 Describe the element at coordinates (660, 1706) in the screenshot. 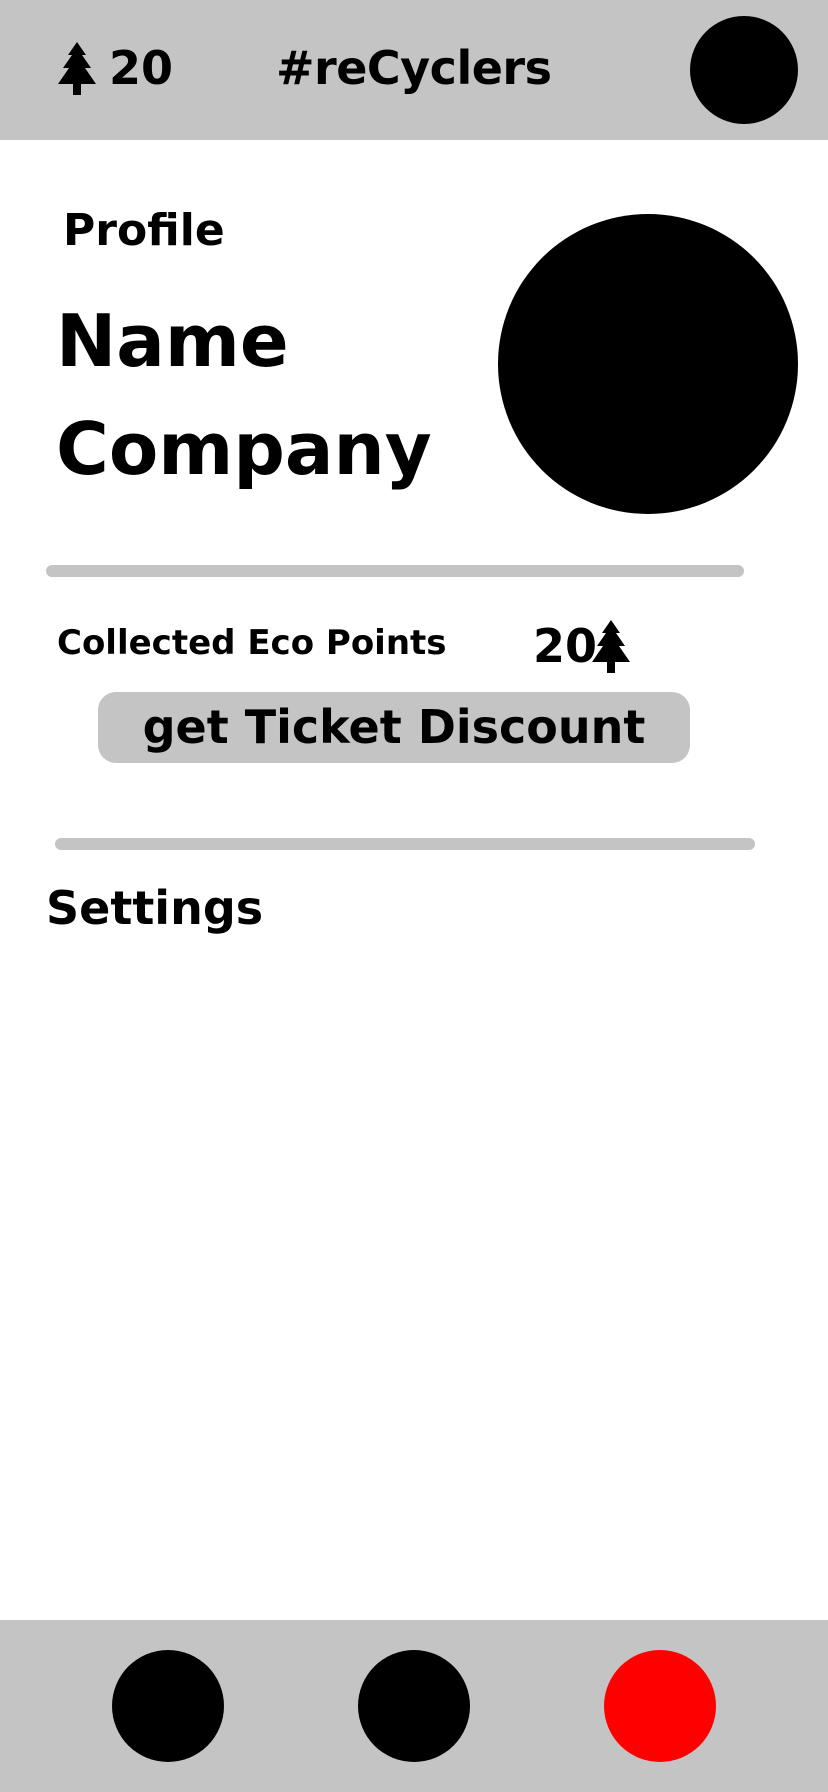

I see `nav-item-3-active` at that location.